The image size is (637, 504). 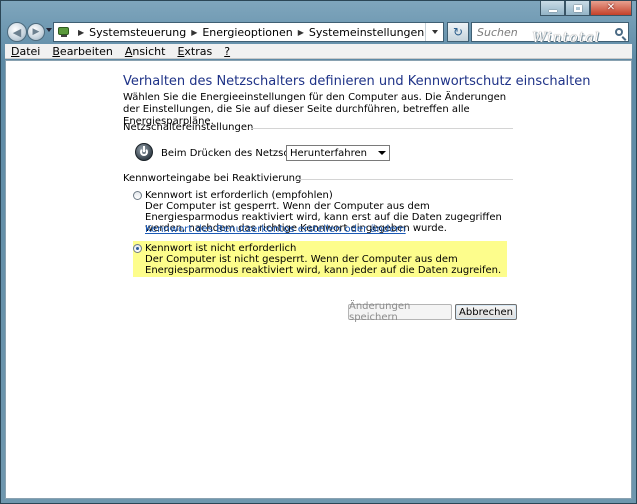 I want to click on search-button, so click(x=619, y=32).